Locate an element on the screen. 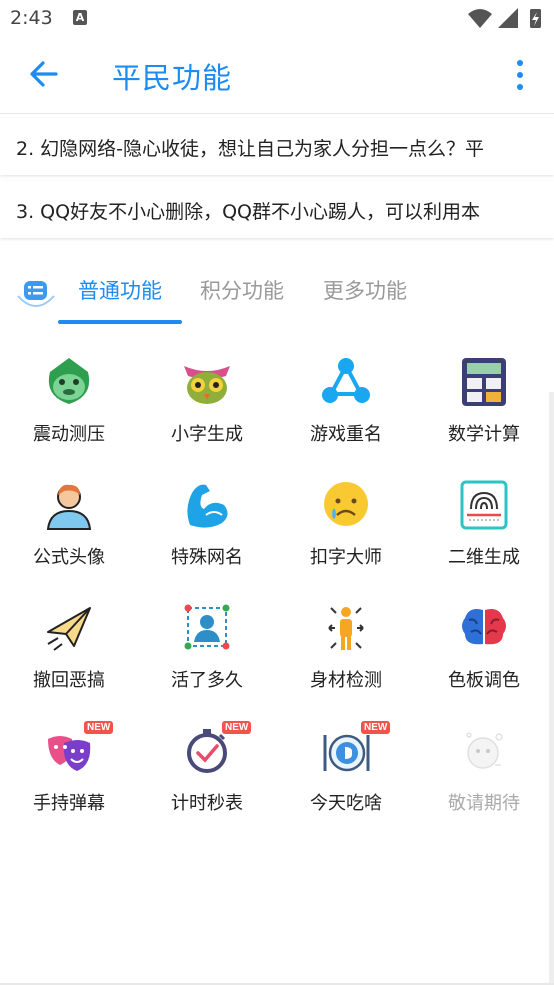 The height and width of the screenshot is (985, 554). share-nodes-icon is located at coordinates (346, 380).